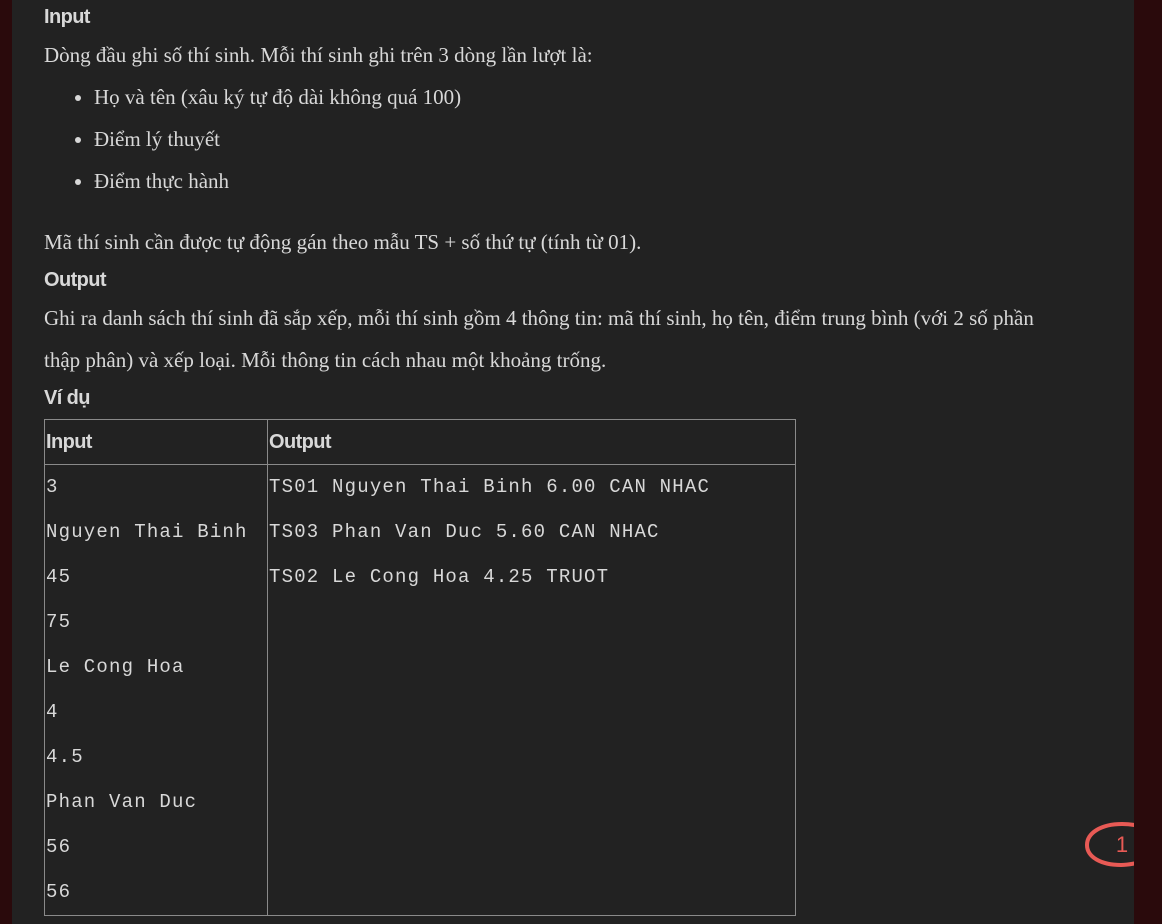 The height and width of the screenshot is (924, 1162). I want to click on table-header-row: Input Output, so click(420, 442).